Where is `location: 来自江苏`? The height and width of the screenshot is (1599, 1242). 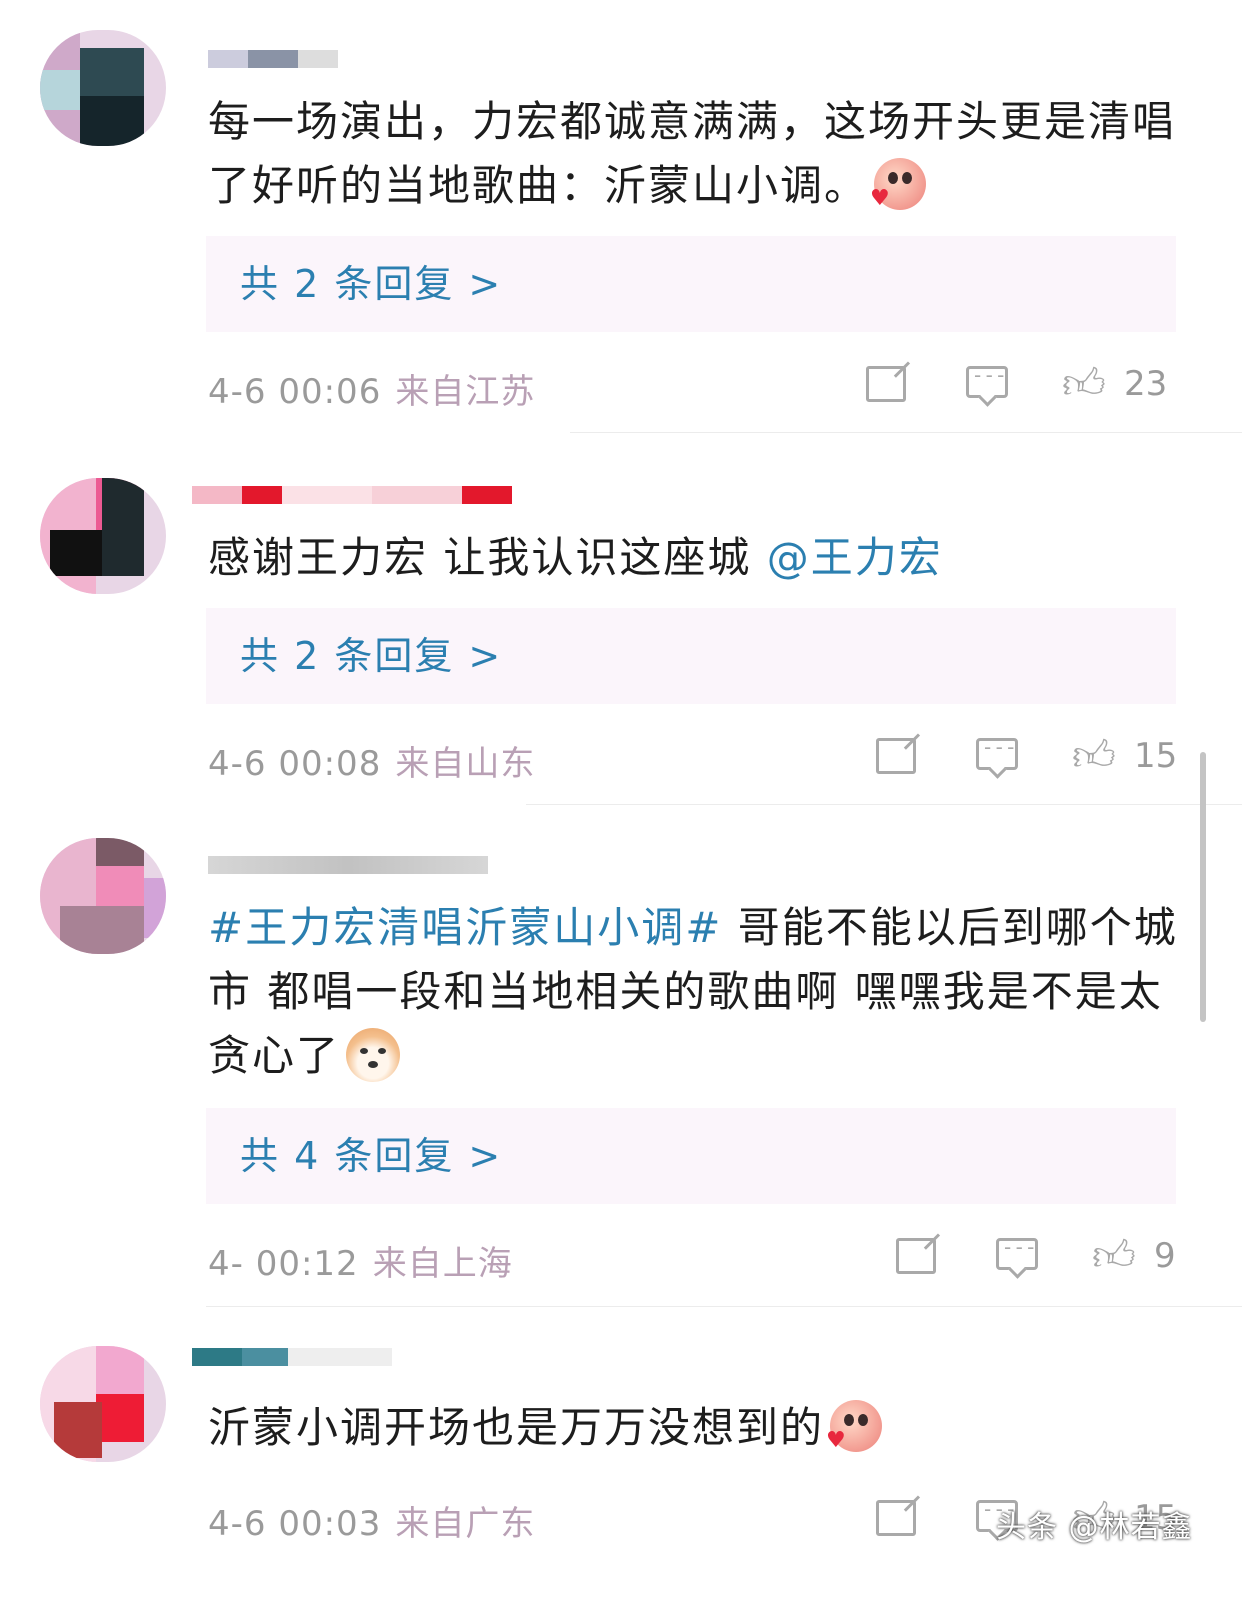
location: 来自江苏 is located at coordinates (465, 392).